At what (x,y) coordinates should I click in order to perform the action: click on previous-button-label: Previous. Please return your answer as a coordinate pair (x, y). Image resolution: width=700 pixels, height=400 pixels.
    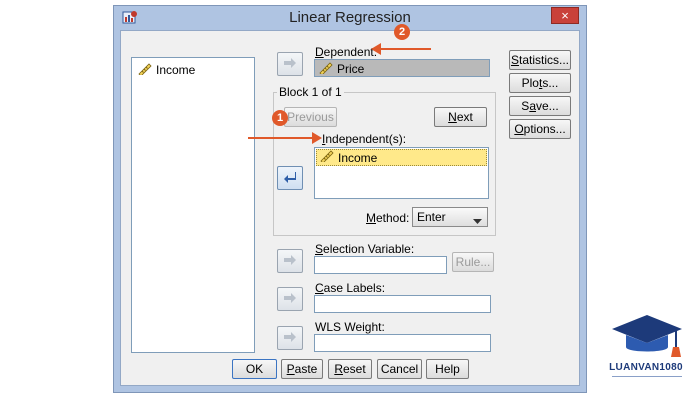
    Looking at the image, I should click on (310, 117).